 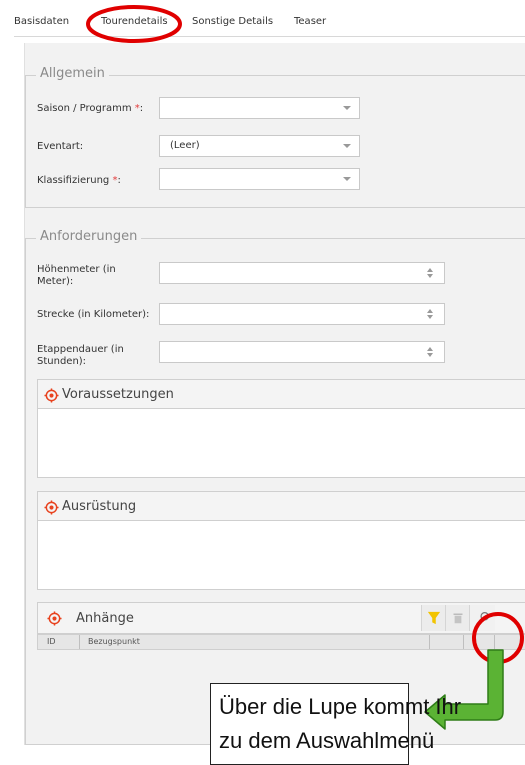 What do you see at coordinates (134, 24) in the screenshot?
I see `highlight-circle-tab` at bounding box center [134, 24].